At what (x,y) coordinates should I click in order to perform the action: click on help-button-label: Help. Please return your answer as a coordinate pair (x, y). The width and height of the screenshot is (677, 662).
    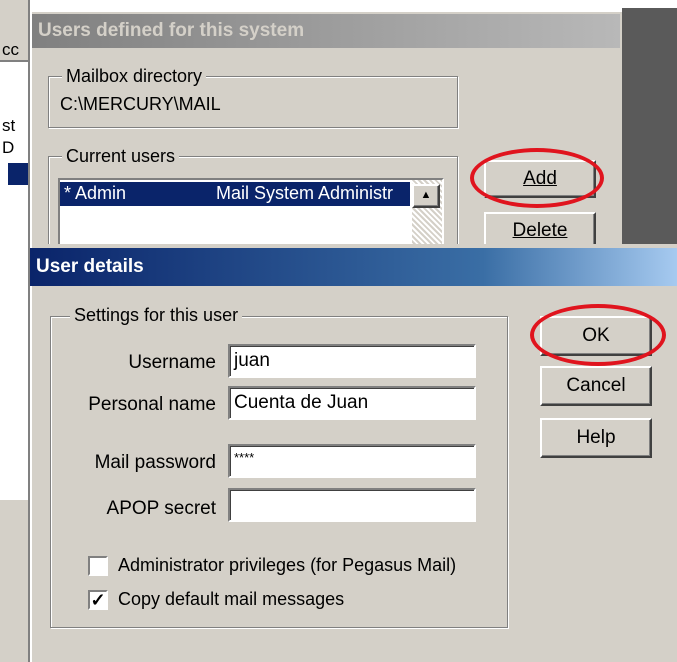
    Looking at the image, I should click on (596, 437).